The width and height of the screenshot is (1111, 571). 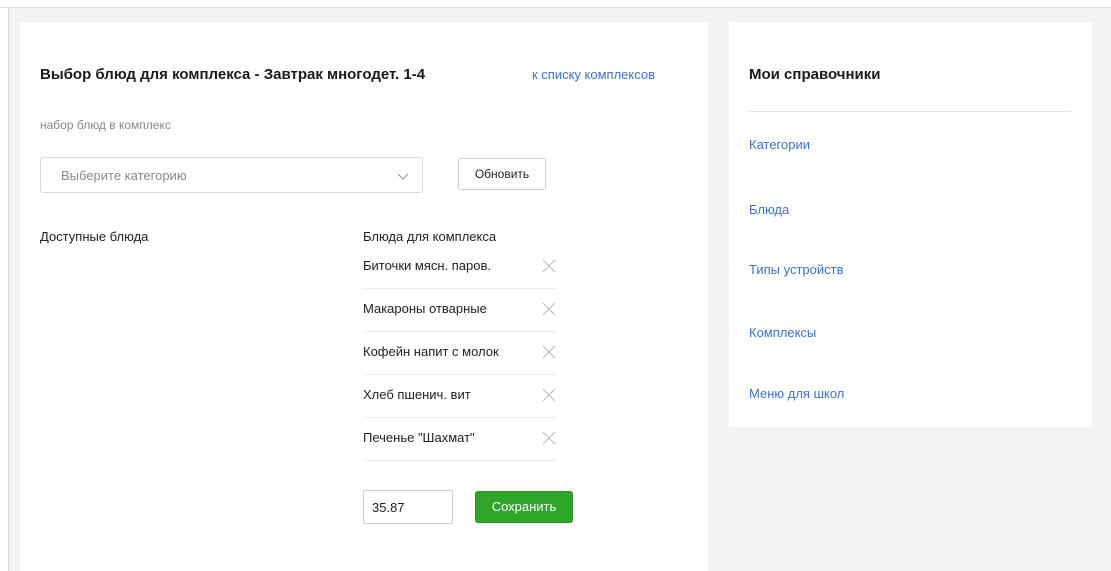 I want to click on complex-dishes-label: Блюда для комплекса, so click(x=430, y=236).